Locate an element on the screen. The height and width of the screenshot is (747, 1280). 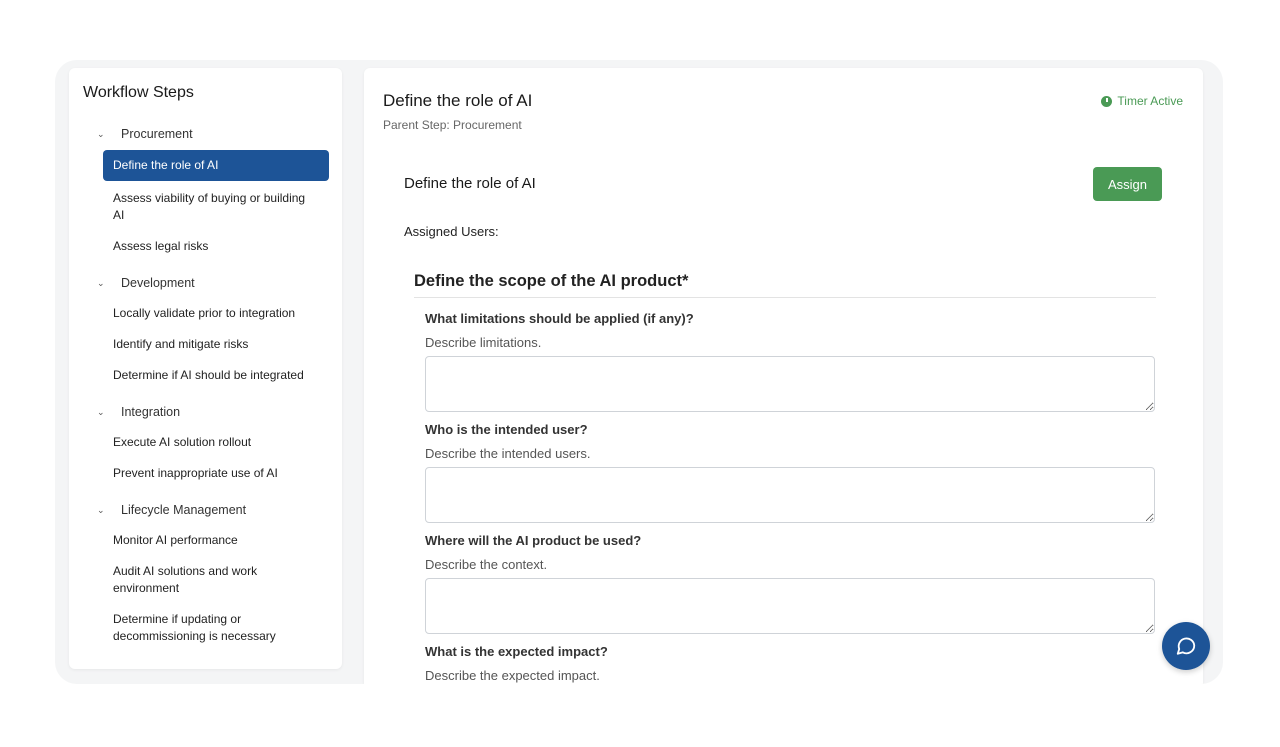
page-title: Define the role of AI is located at coordinates (458, 100).